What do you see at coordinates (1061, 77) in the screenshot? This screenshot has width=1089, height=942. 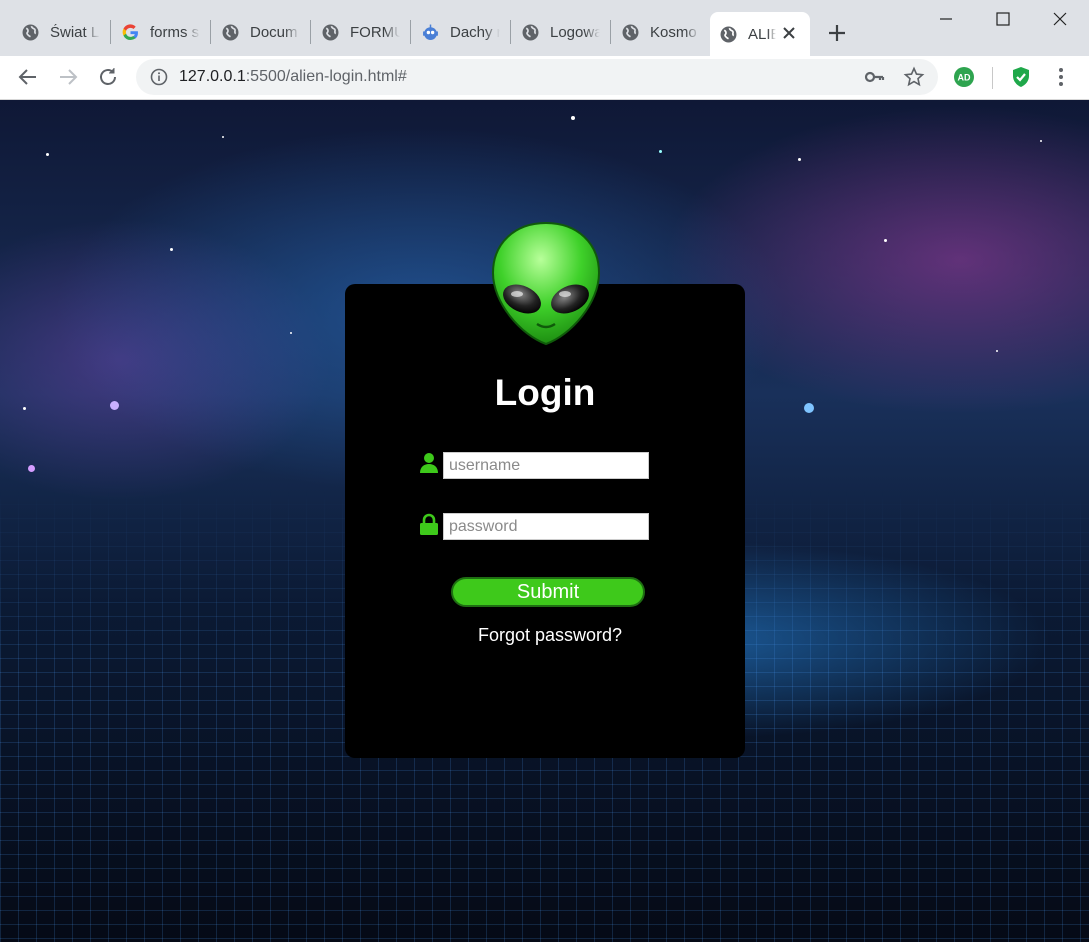 I see `menu-kebab-icon` at bounding box center [1061, 77].